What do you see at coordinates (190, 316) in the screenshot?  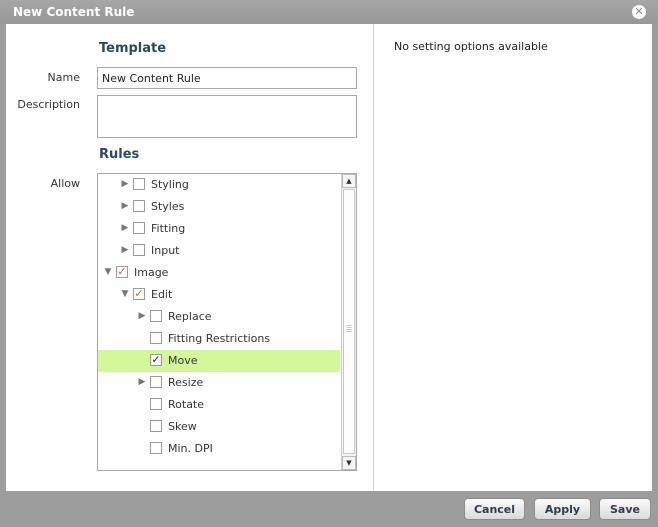 I see `tree-row-label: Replace` at bounding box center [190, 316].